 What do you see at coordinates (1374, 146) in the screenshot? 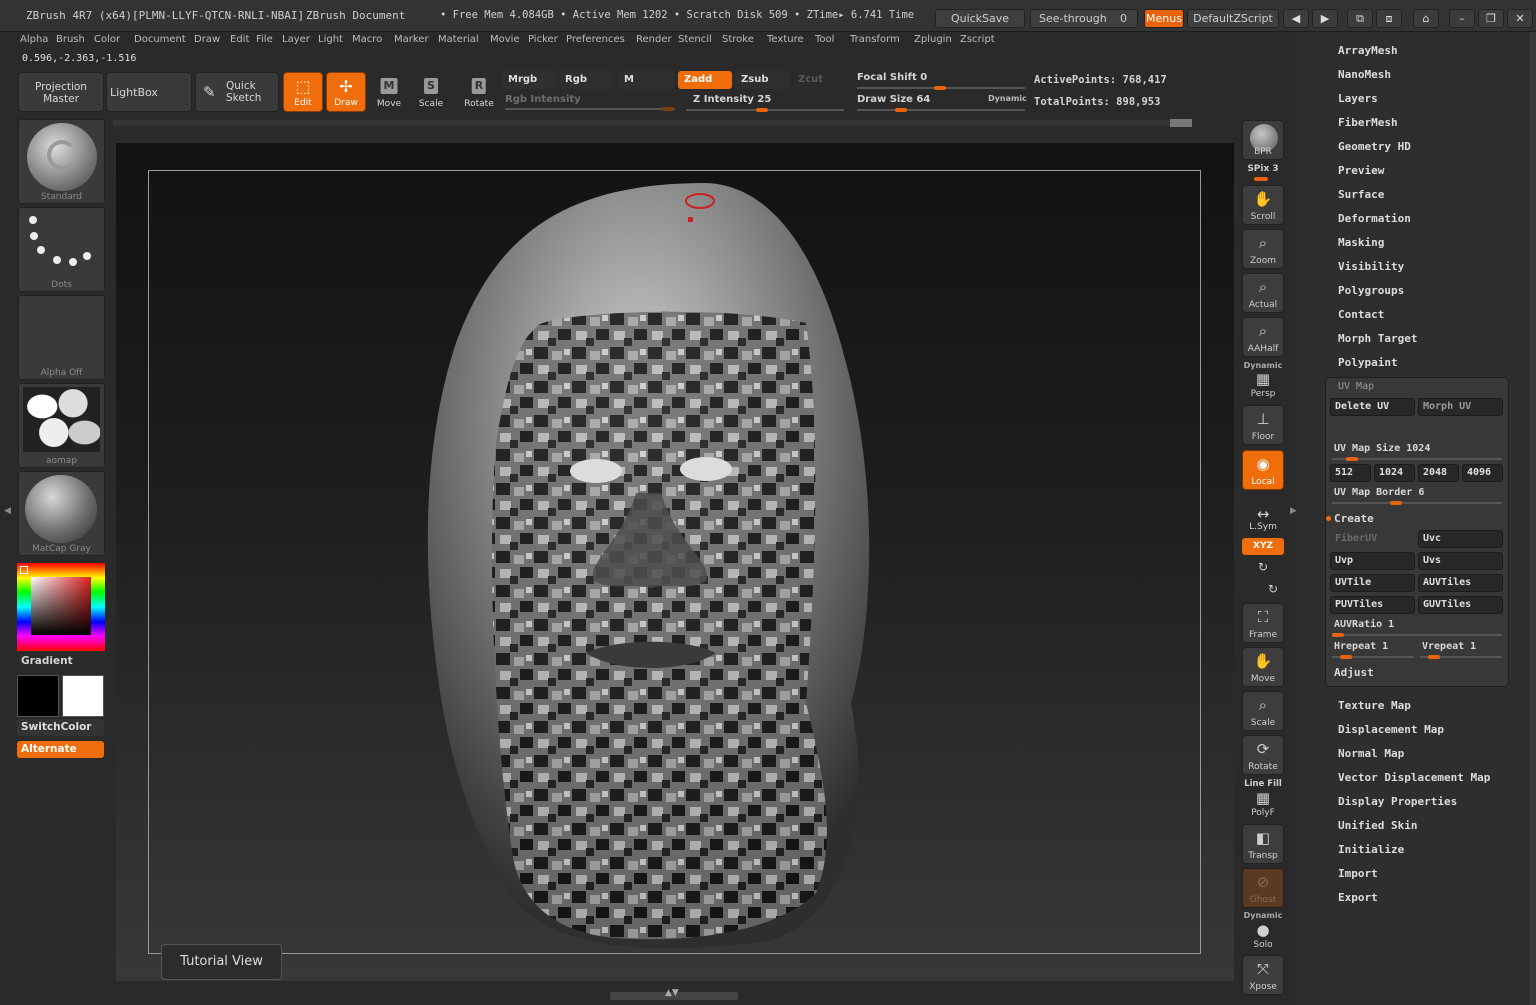
I see `tool-menu-geometry-hd: Geometry HD` at bounding box center [1374, 146].